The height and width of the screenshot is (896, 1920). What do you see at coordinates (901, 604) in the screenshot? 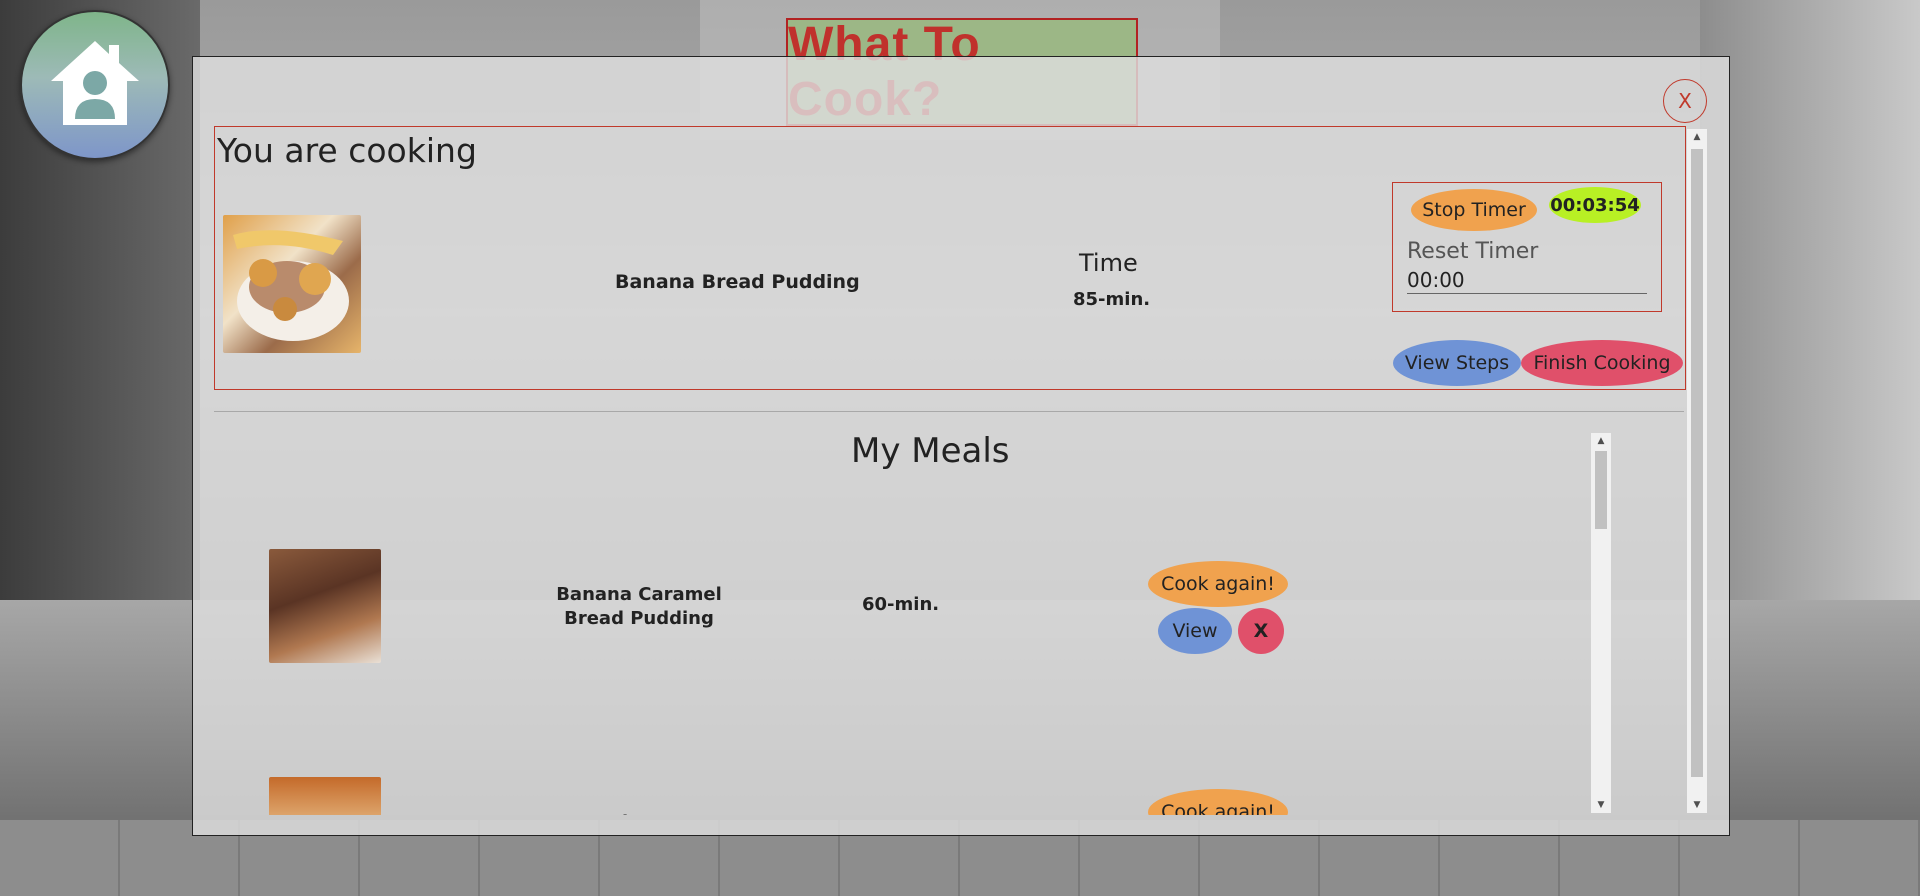
I see `meal-time: 60-min.` at bounding box center [901, 604].